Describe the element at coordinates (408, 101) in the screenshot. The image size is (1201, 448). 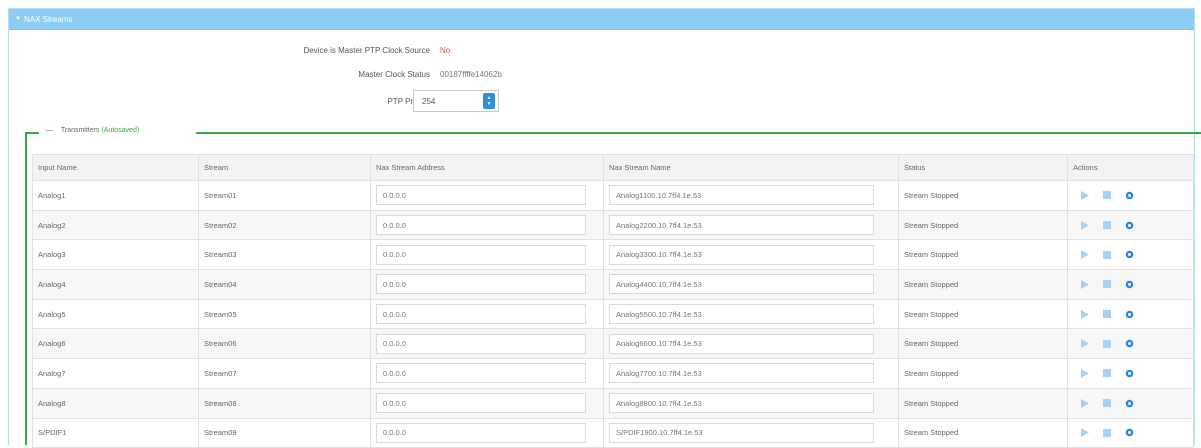
I see `ptp-priority-label: PTP Priority` at that location.